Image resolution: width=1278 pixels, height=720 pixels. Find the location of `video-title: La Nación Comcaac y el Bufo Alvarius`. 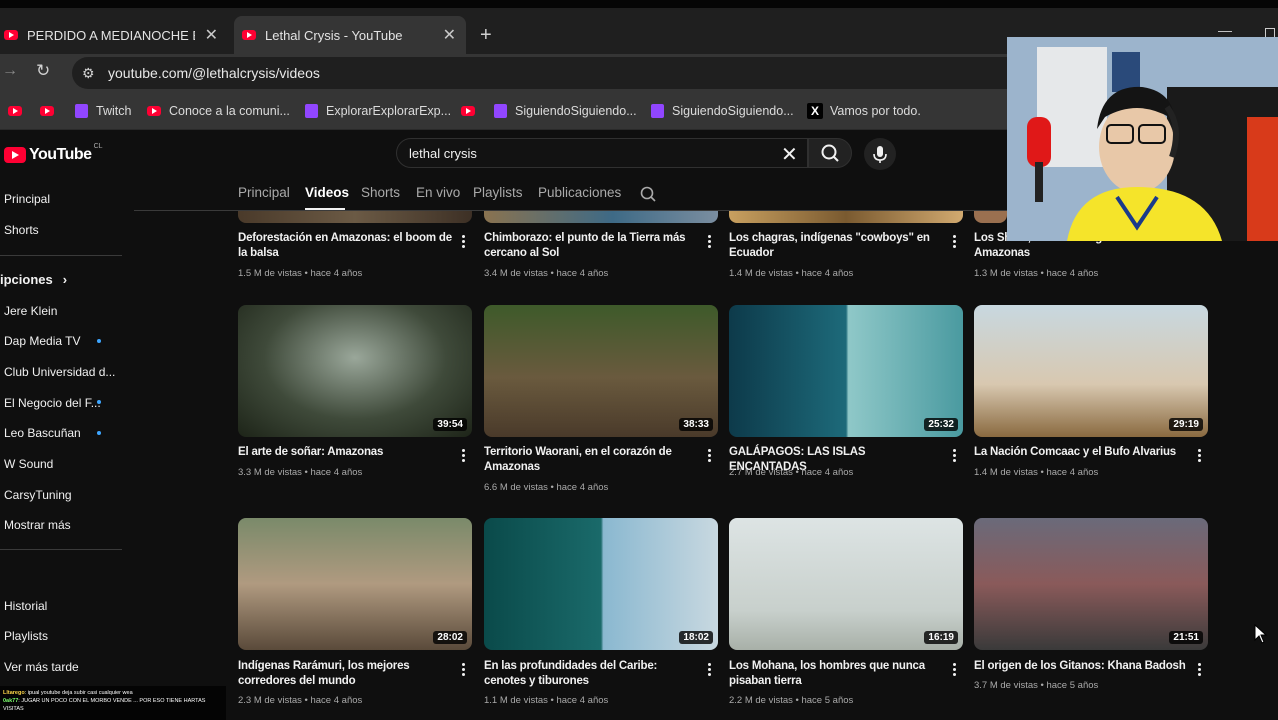

video-title: La Nación Comcaac y el Bufo Alvarius is located at coordinates (1081, 452).